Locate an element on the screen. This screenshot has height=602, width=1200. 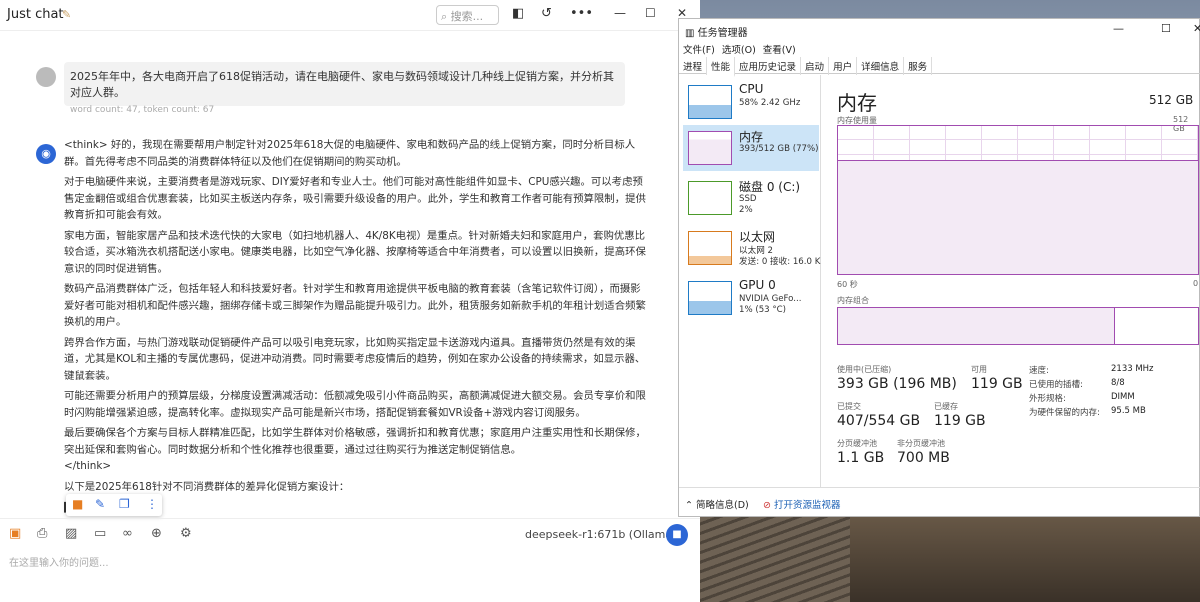
stop-generation-button: ■ is located at coordinates (677, 535).